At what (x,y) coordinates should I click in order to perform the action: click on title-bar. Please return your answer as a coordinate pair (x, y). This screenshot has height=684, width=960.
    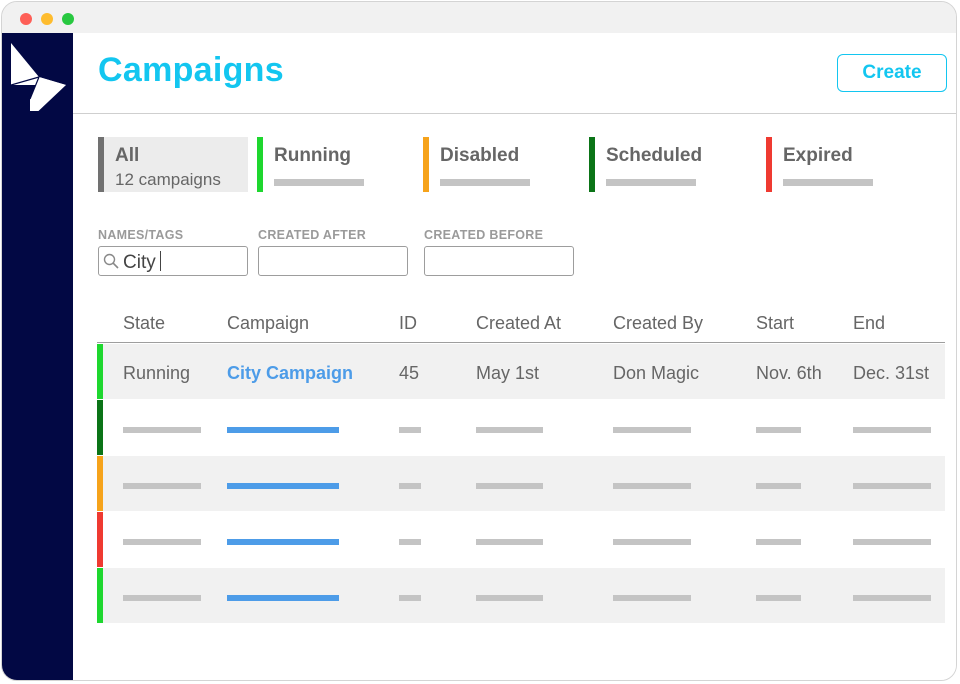
    Looking at the image, I should click on (479, 17).